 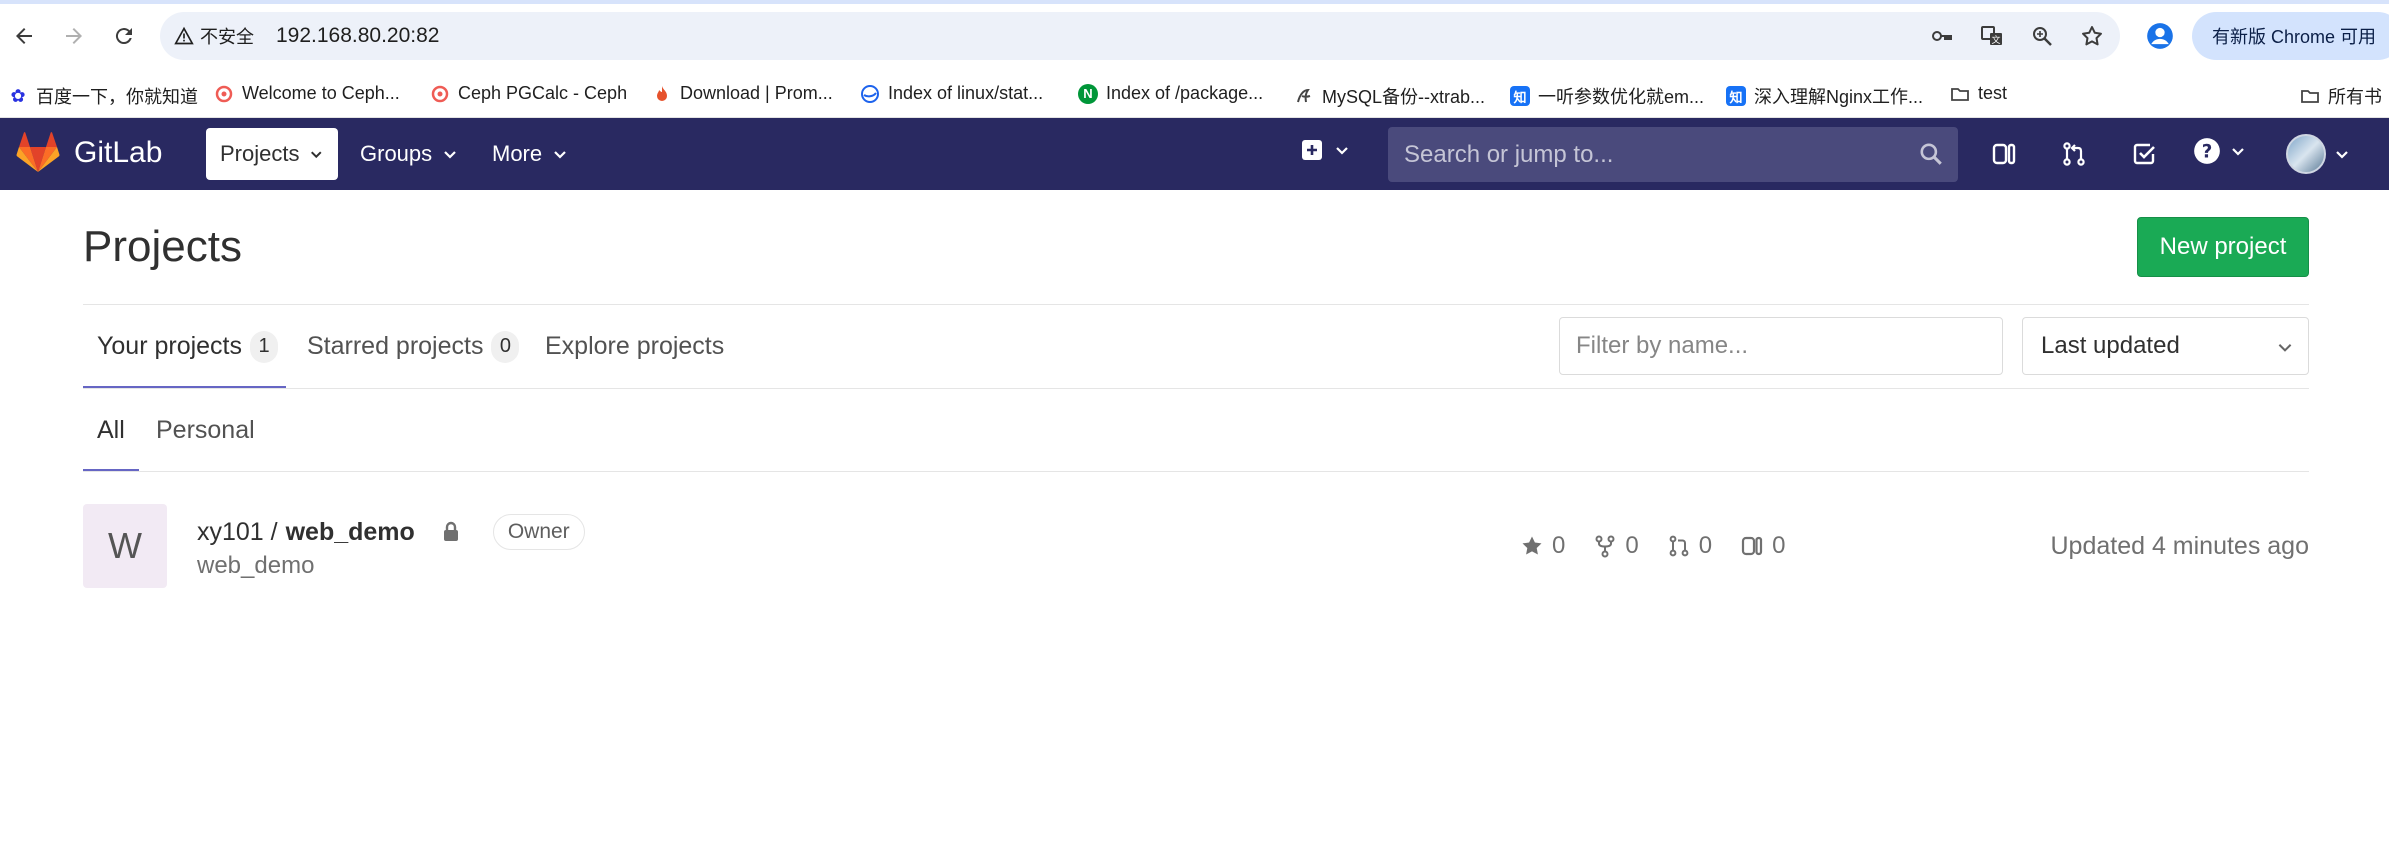 I want to click on menu-projects: Projects, so click(x=272, y=154).